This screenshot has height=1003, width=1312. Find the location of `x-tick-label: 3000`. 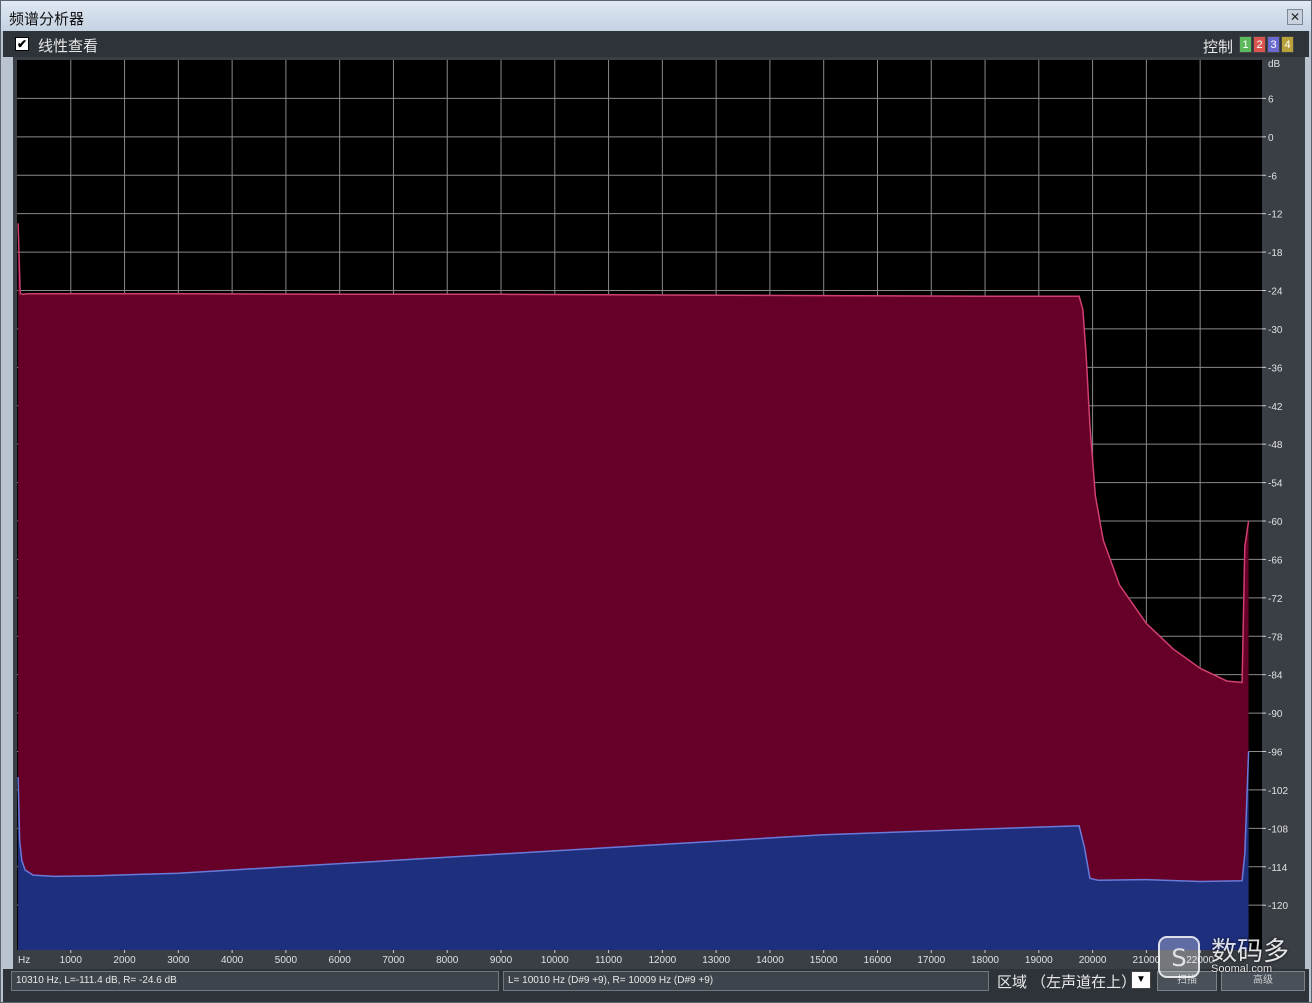

x-tick-label: 3000 is located at coordinates (178, 960).